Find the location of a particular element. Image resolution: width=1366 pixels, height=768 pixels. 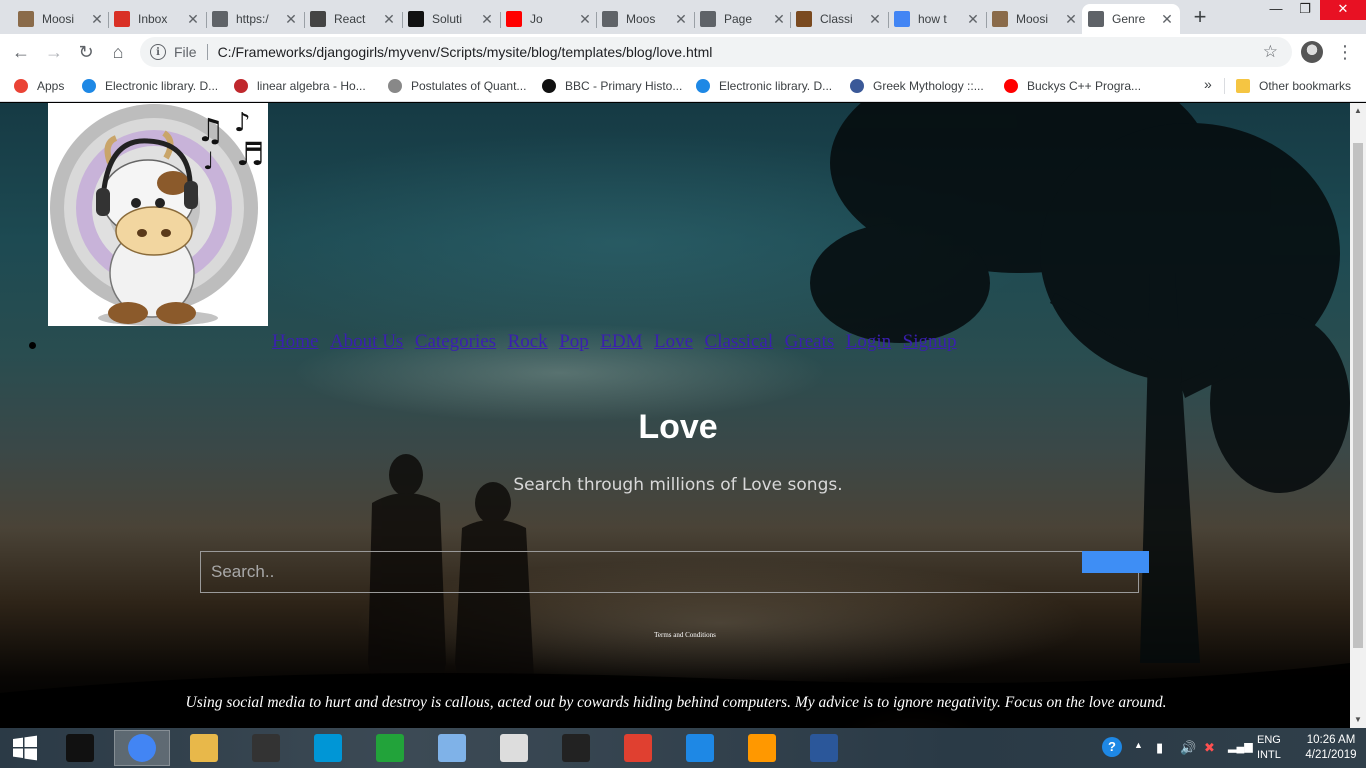

nav-link-edm: EDM is located at coordinates (621, 341).